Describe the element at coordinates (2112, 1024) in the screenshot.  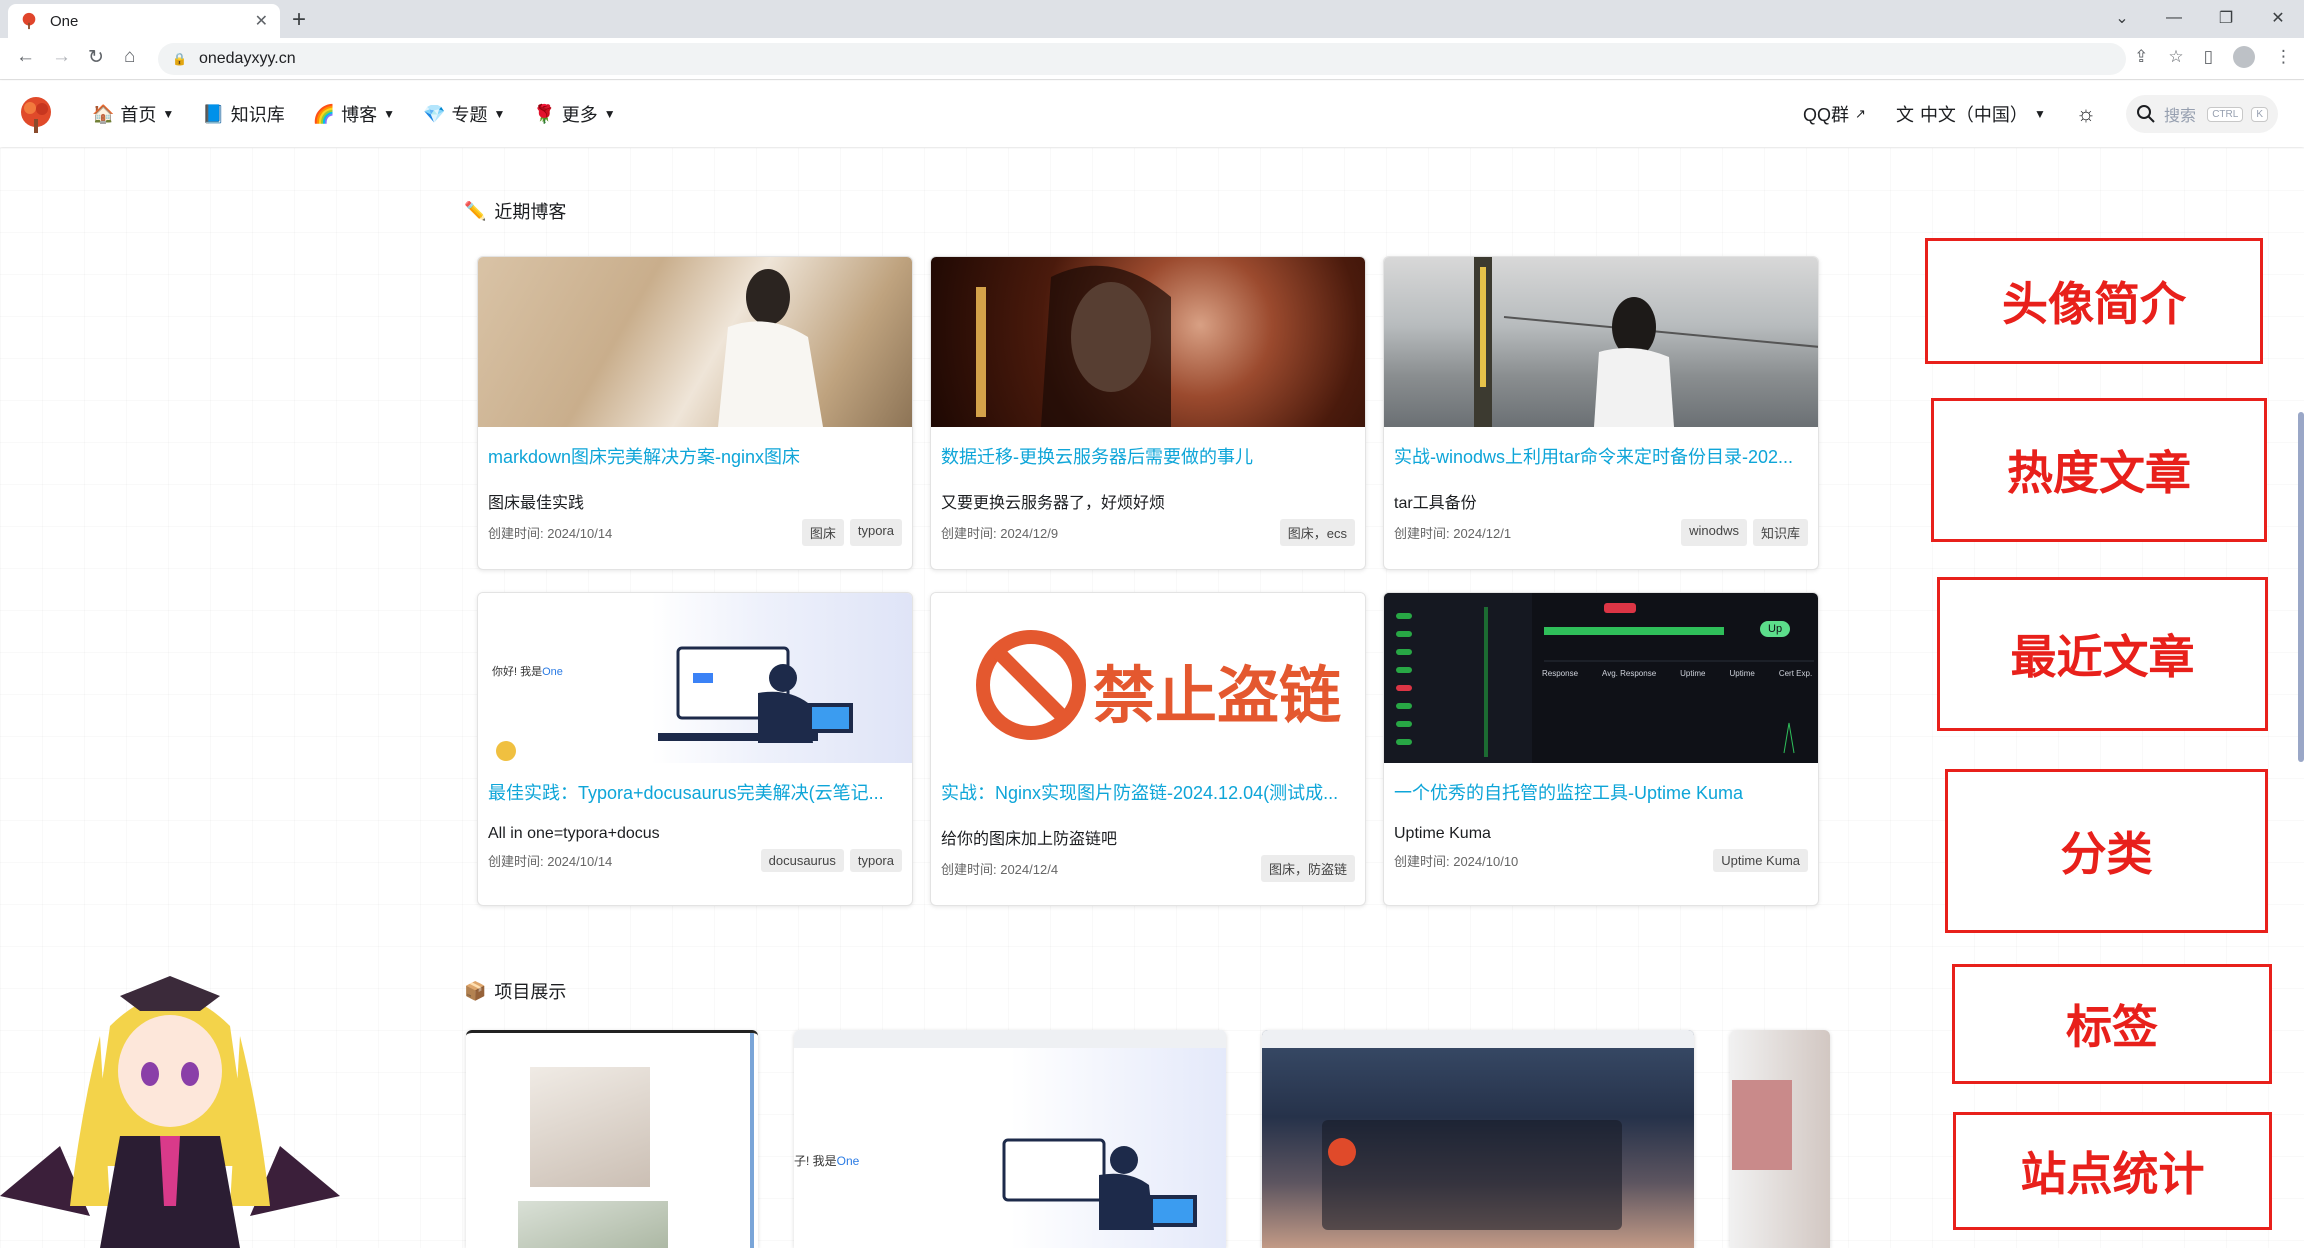
I see `annotation-tags: 标签` at that location.